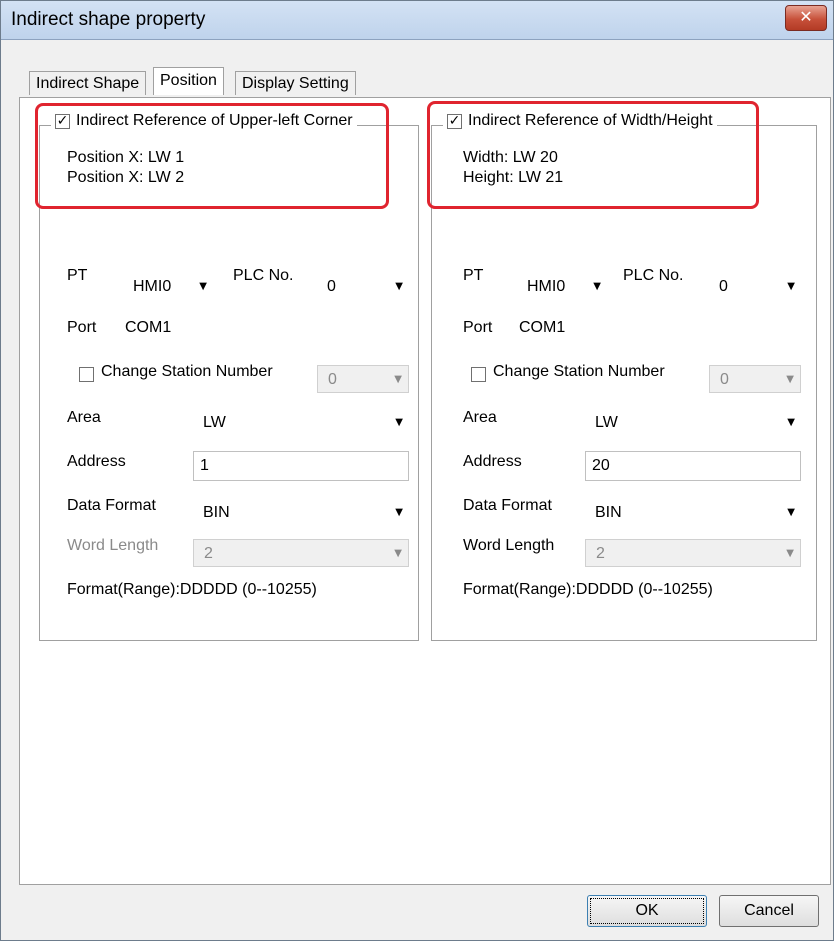  I want to click on left-station-select: 0 ▼, so click(363, 379).